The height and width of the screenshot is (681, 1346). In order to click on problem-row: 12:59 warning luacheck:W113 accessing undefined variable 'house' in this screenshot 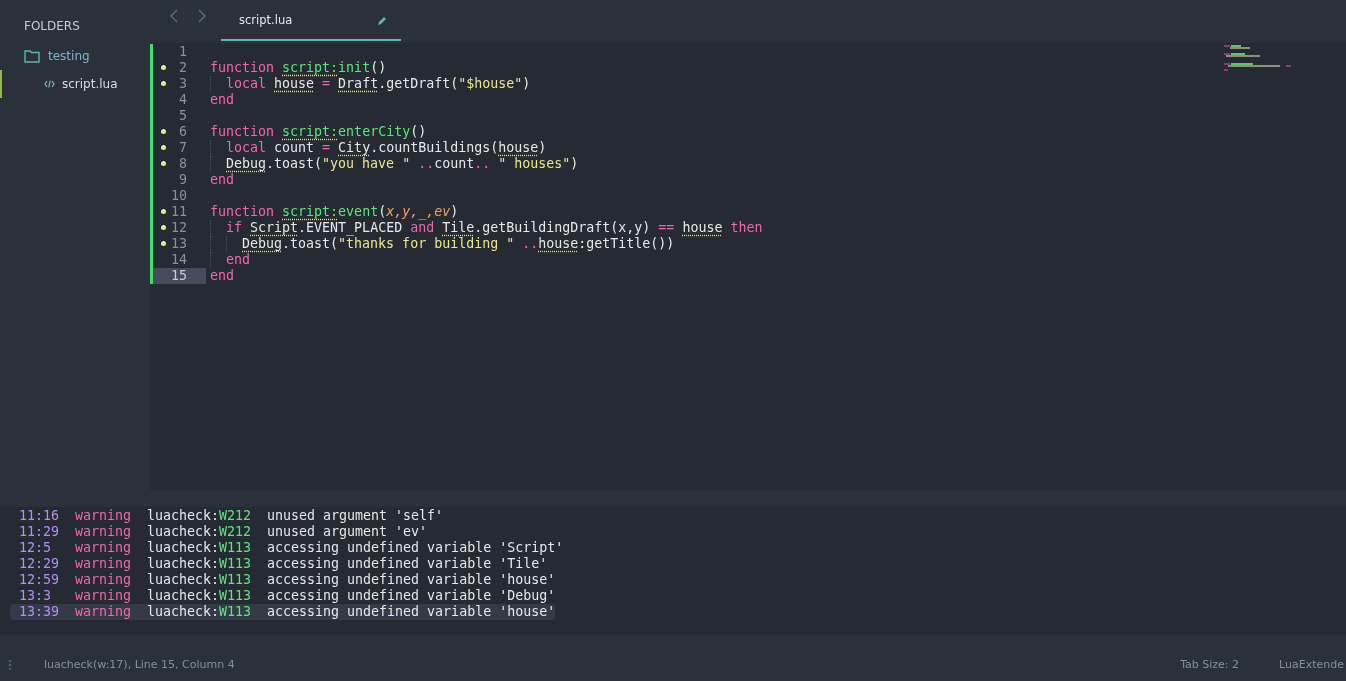, I will do `click(282, 580)`.